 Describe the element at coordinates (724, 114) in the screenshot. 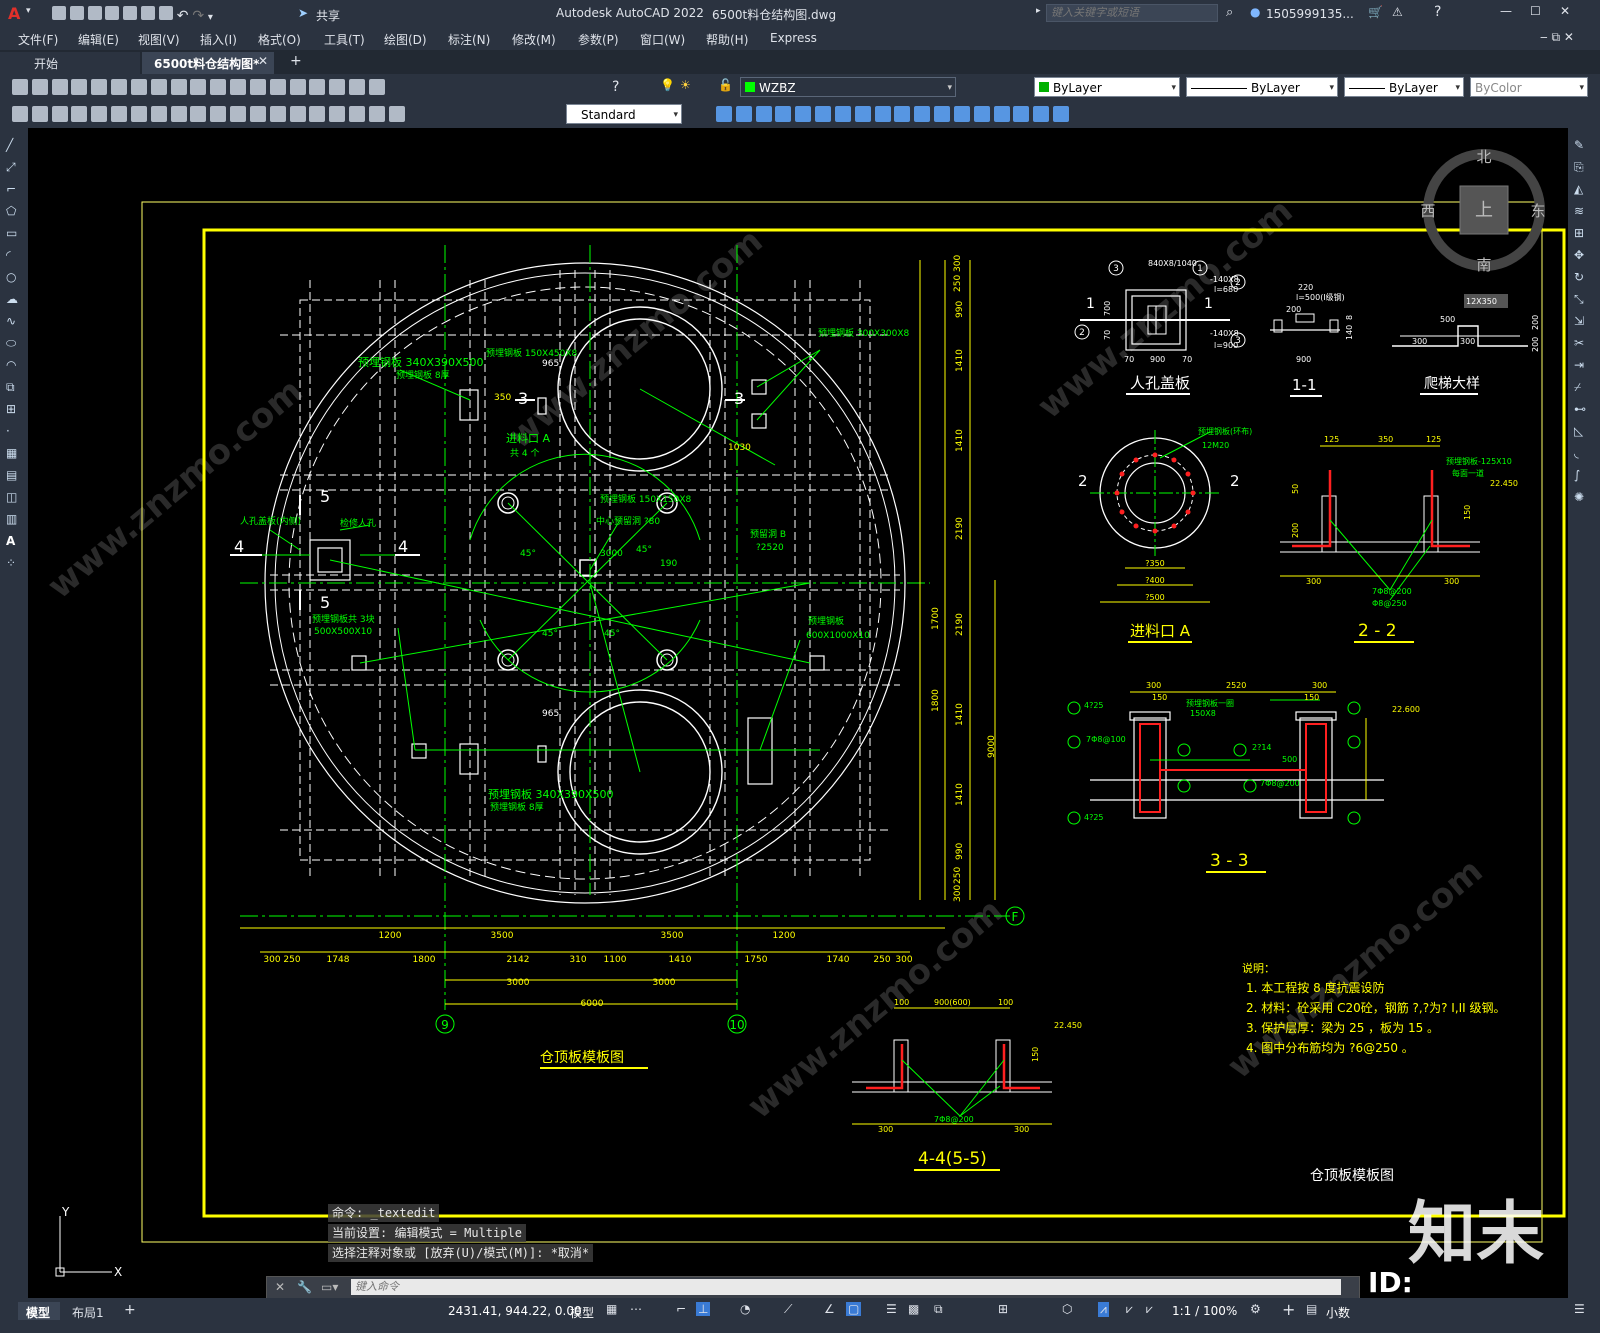

I see `box-icon` at that location.